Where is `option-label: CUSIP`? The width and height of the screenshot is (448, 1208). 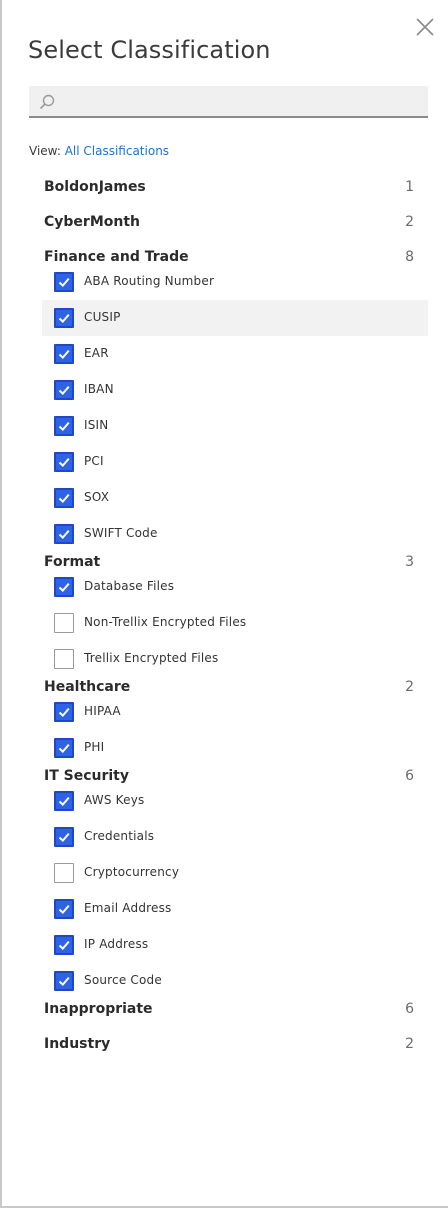 option-label: CUSIP is located at coordinates (102, 317).